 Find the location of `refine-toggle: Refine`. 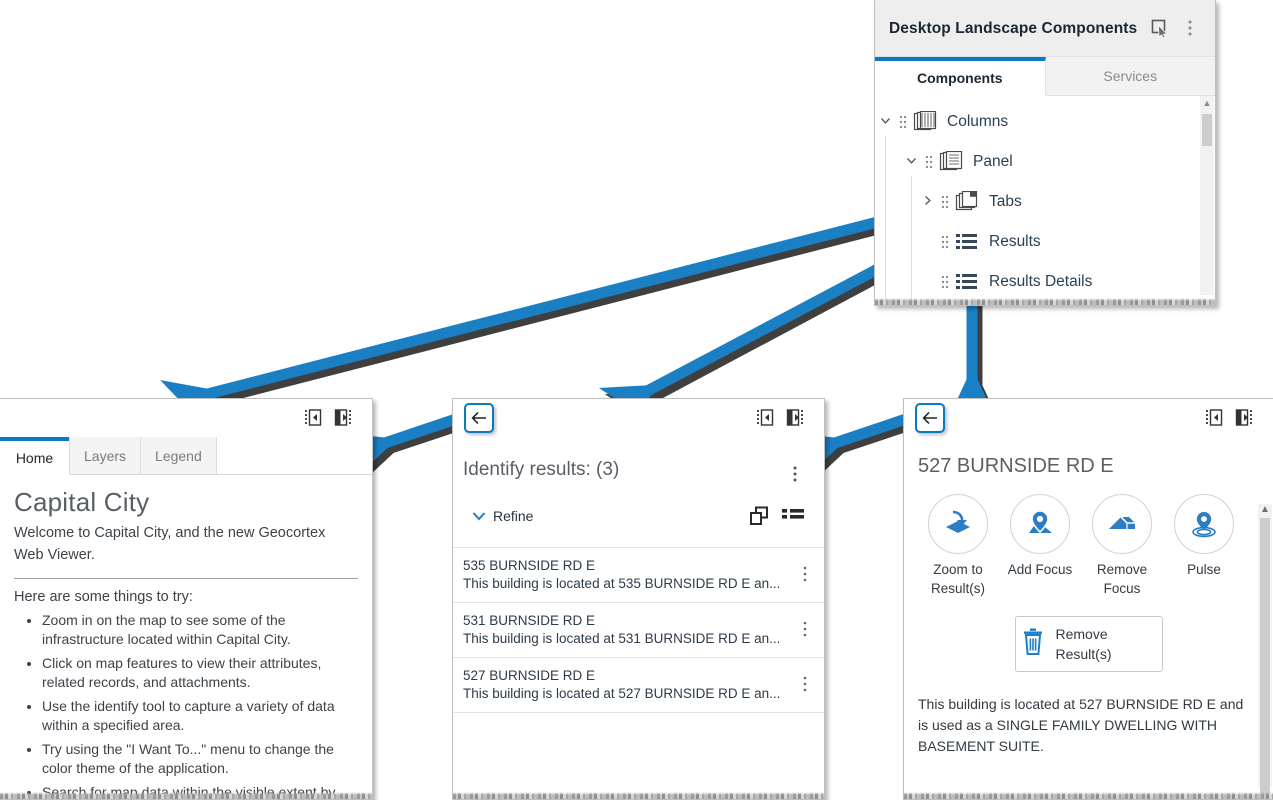

refine-toggle: Refine is located at coordinates (502, 516).